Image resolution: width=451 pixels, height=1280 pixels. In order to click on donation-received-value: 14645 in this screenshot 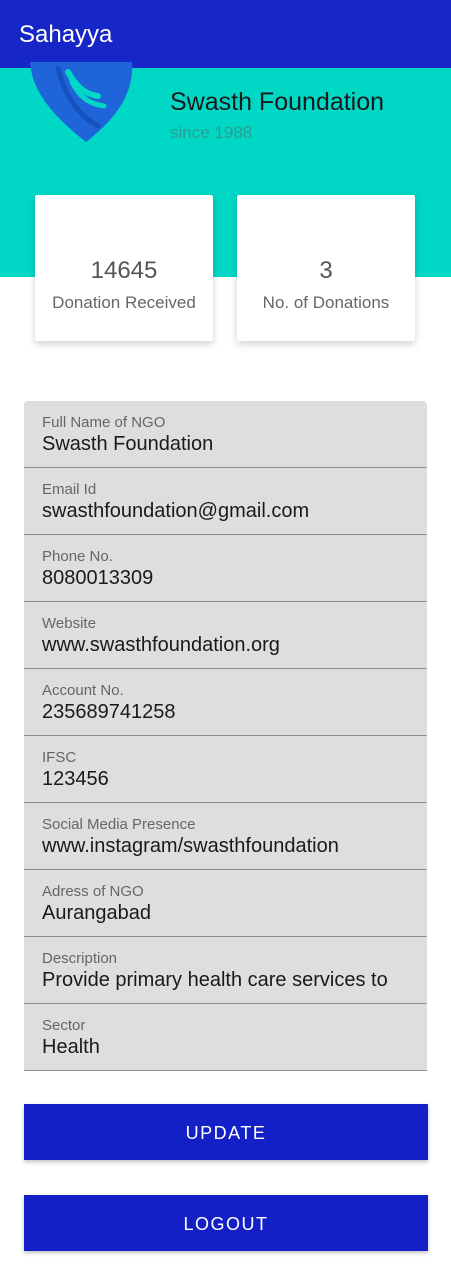, I will do `click(124, 270)`.